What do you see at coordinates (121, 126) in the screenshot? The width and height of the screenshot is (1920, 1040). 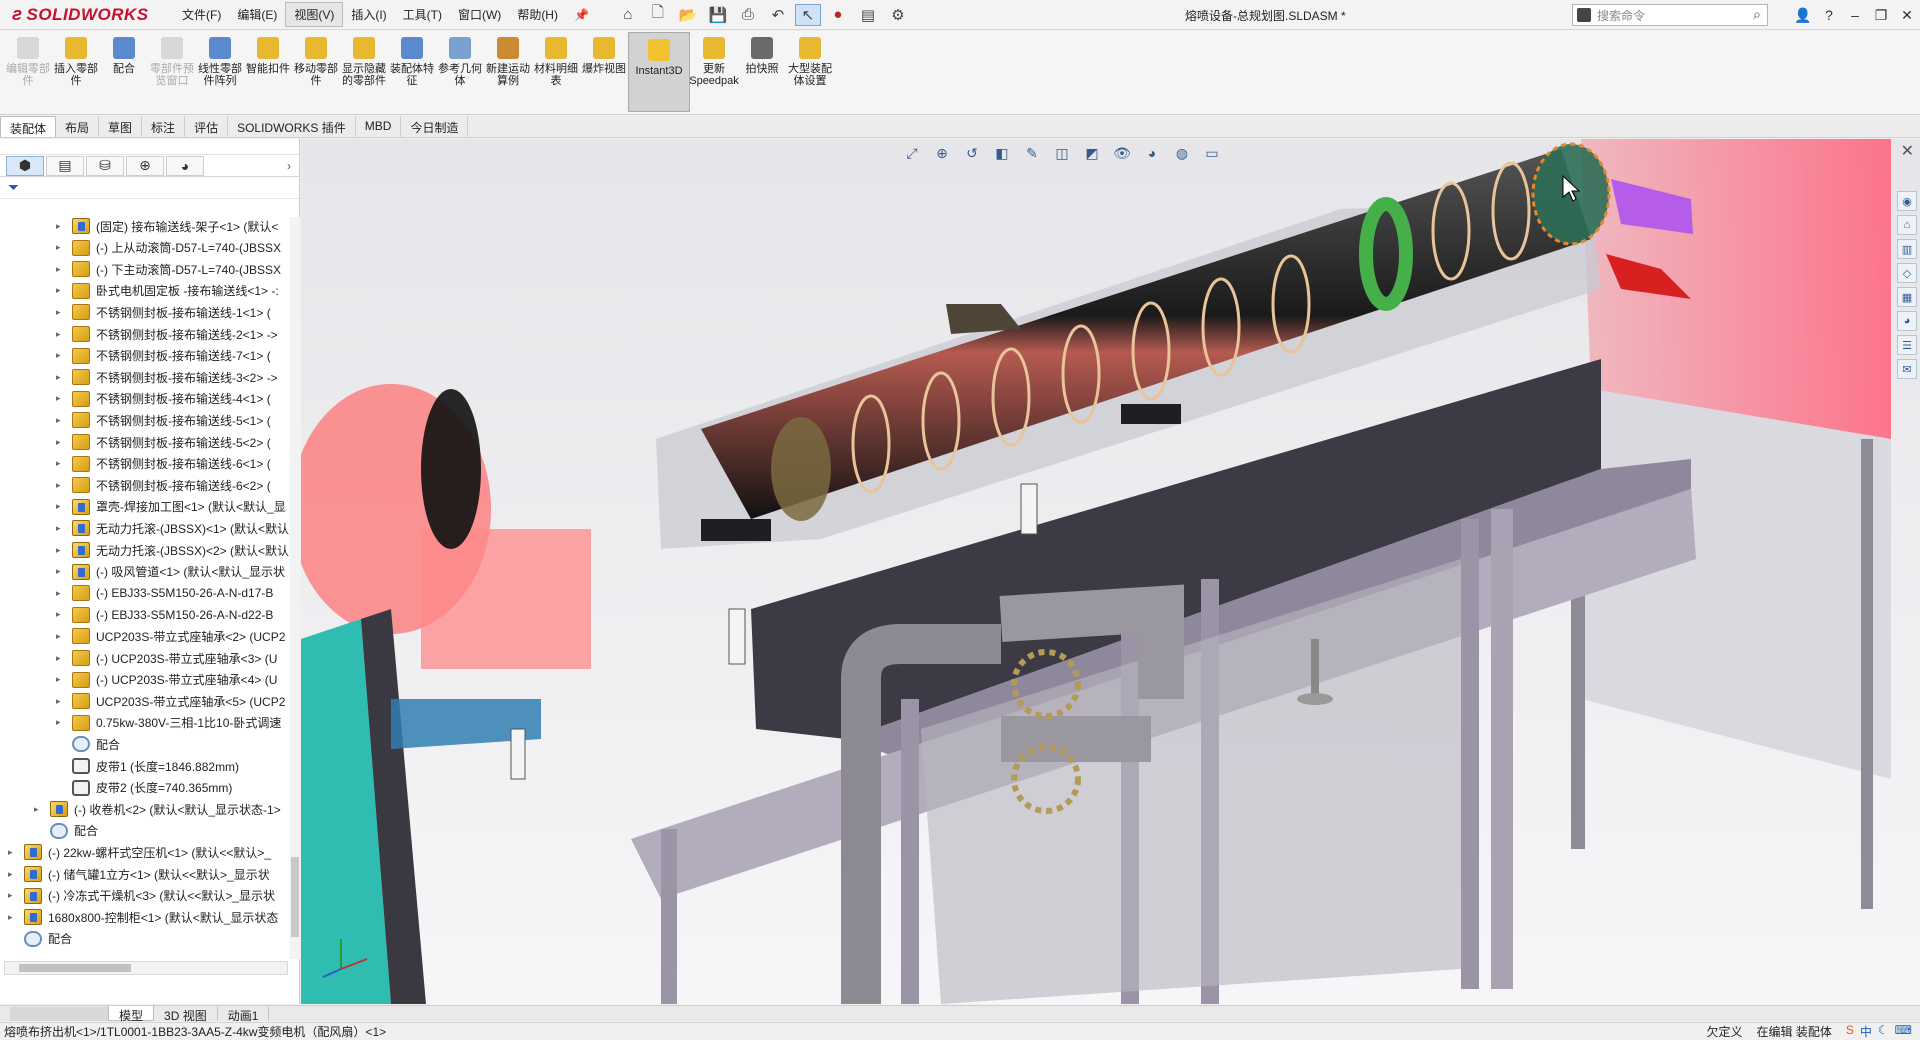 I see `command-tab-2: 草图` at bounding box center [121, 126].